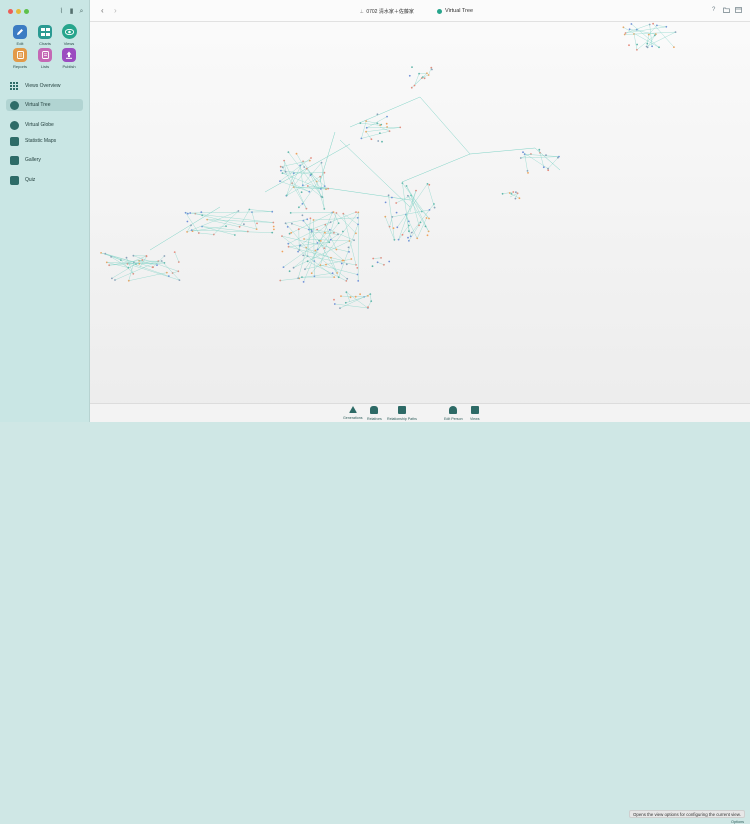 The image size is (750, 824). I want to click on module-lists: Lists, so click(45, 58).